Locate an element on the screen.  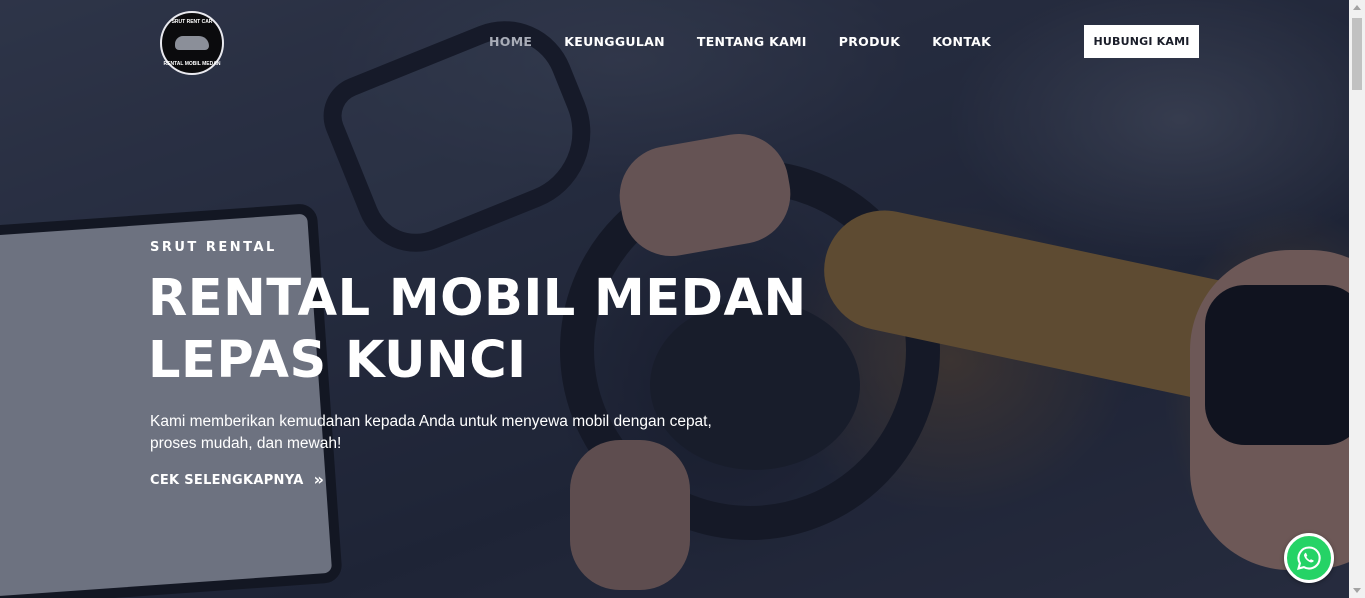
scroll-down-icon is located at coordinates (1357, 590).